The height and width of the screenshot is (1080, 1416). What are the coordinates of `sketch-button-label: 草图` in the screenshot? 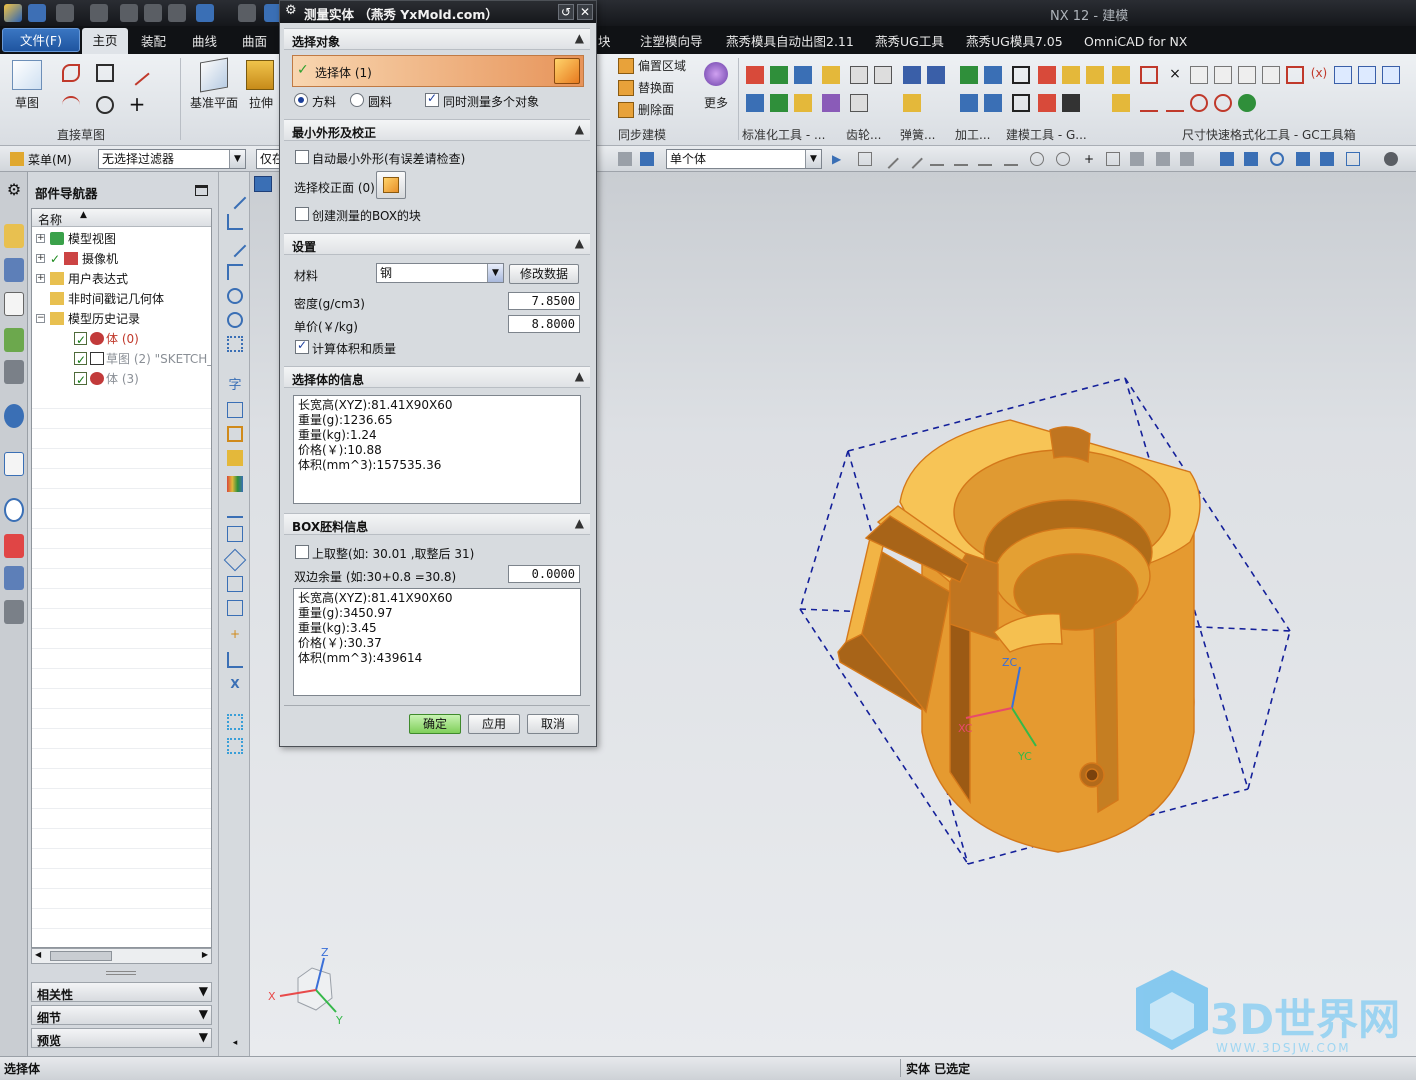 It's located at (27, 102).